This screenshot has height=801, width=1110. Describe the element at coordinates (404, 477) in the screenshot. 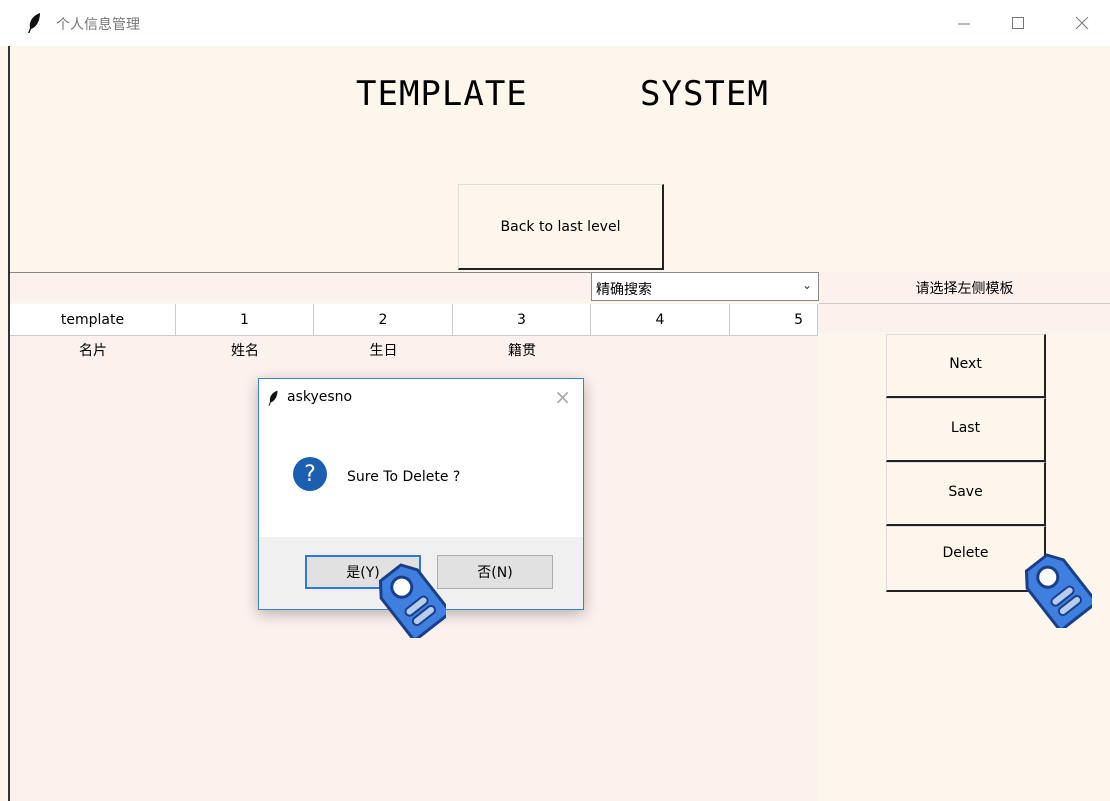

I see `dialog-message: Sure To Delete ?` at that location.